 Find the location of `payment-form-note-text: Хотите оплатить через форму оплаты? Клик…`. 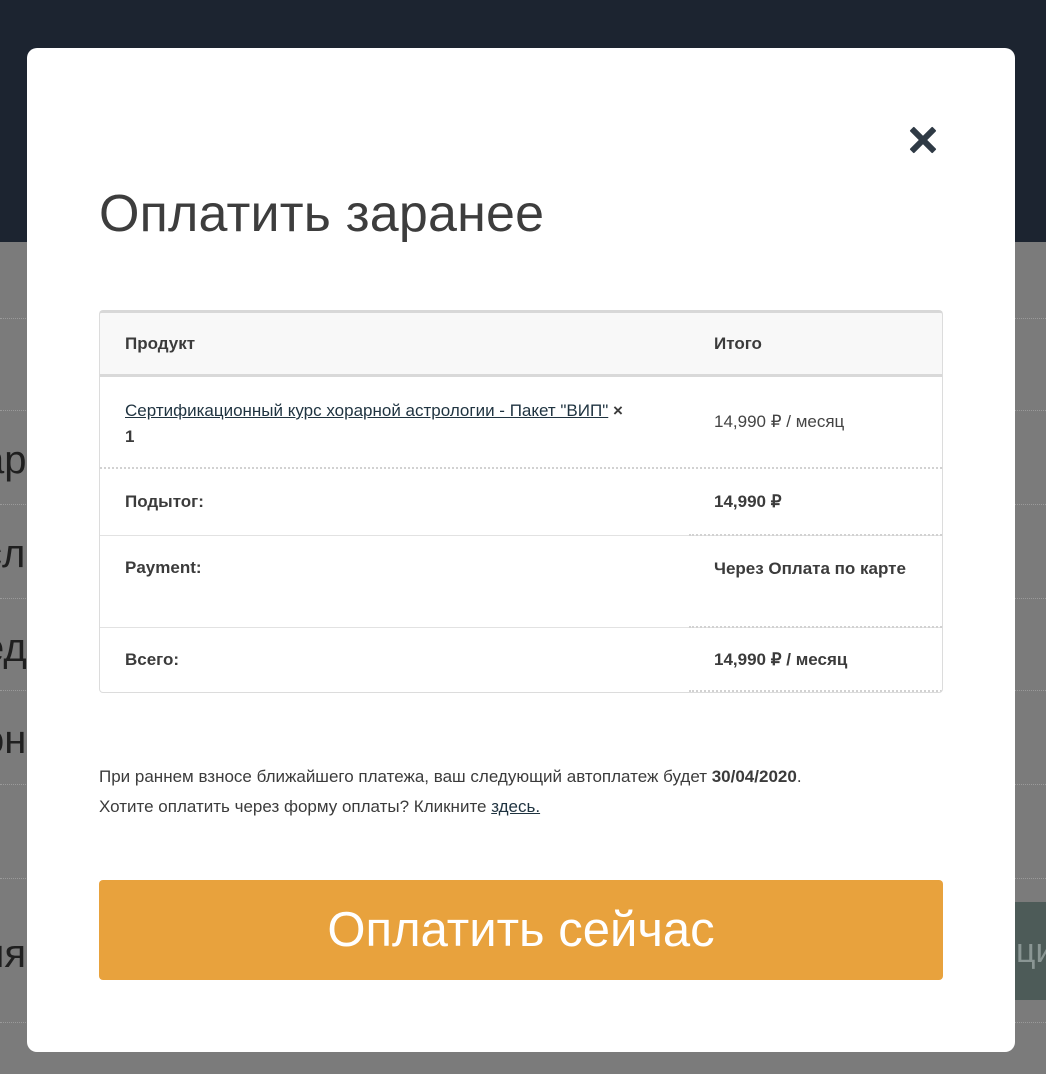

payment-form-note-text: Хотите оплатить через форму оплаты? Клик… is located at coordinates (295, 806).